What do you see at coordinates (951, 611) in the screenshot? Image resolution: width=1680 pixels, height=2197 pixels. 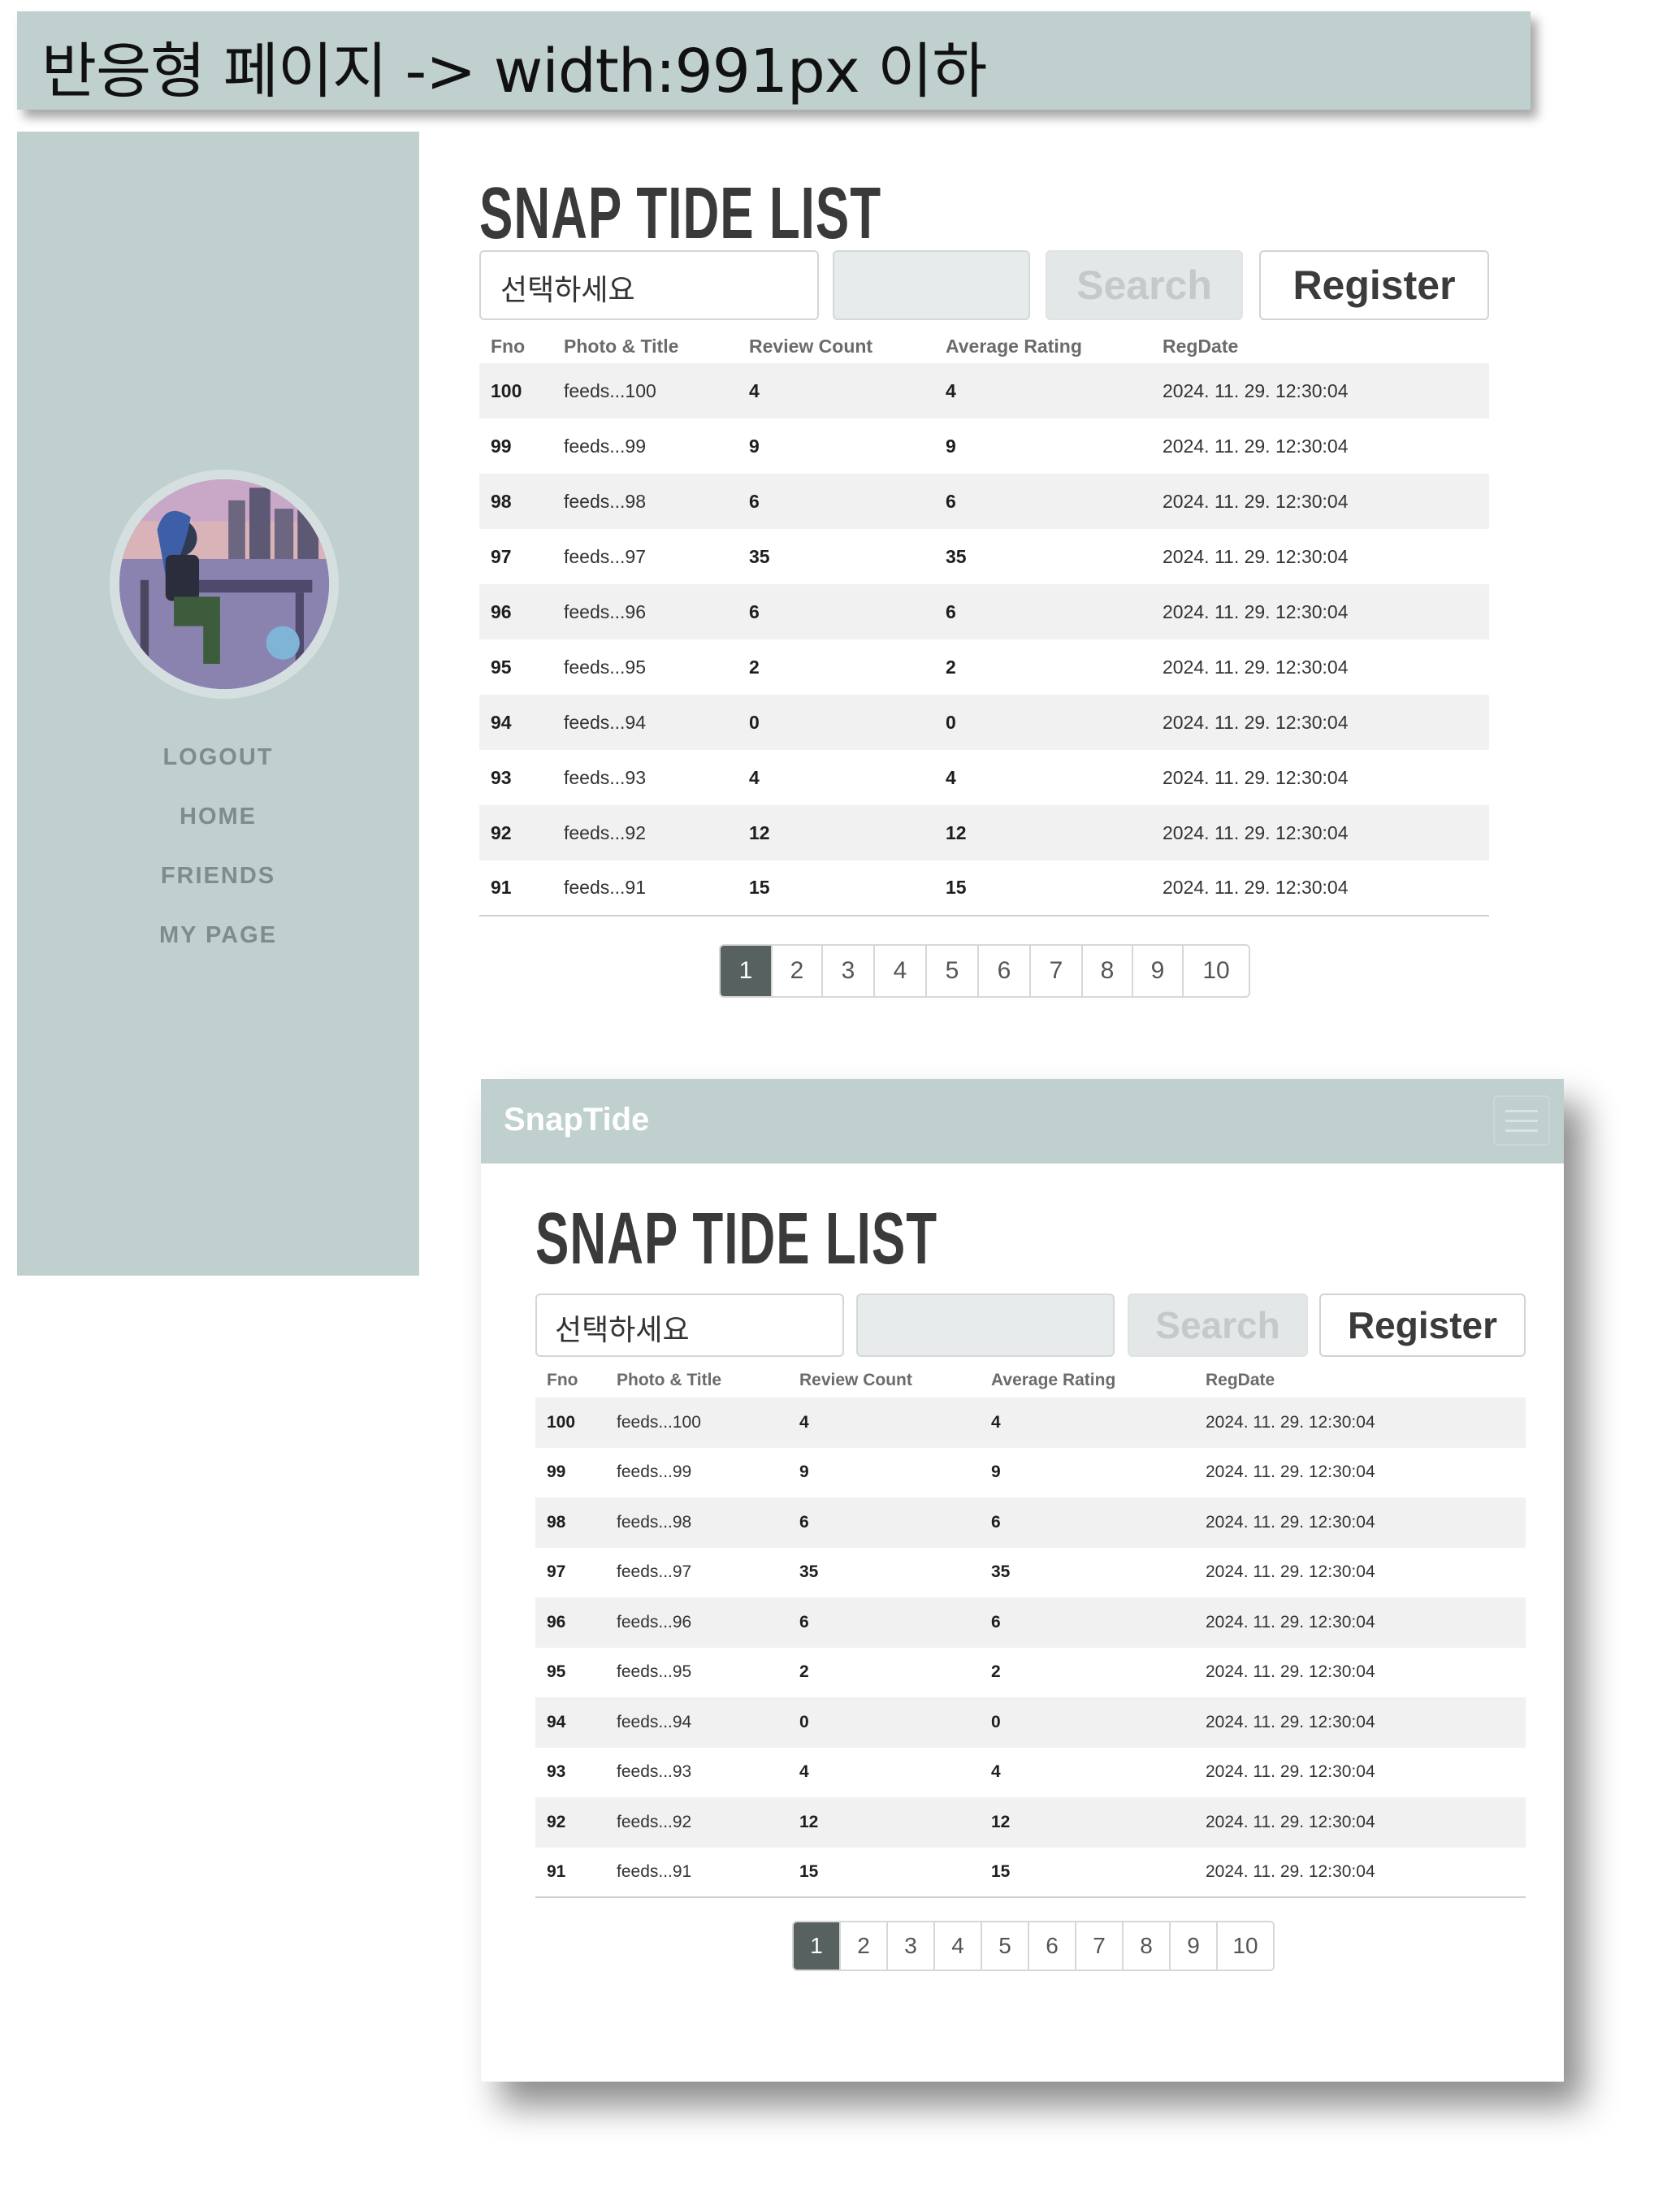 I see `cell-average-rating: 6` at bounding box center [951, 611].